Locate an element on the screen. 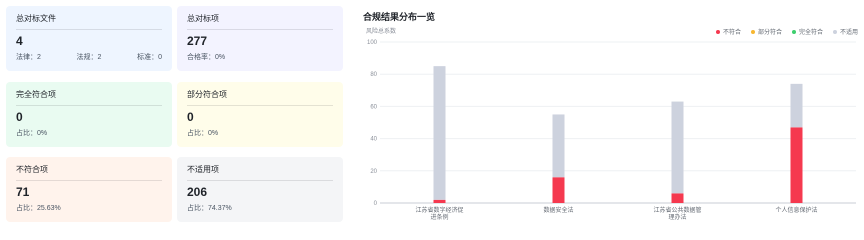 The width and height of the screenshot is (864, 240). x-tick-label: 江苏省数字经济促 is located at coordinates (439, 210).